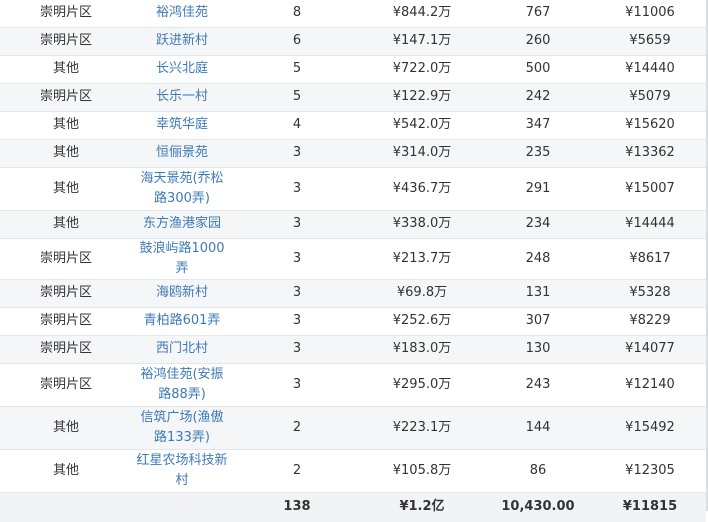 The width and height of the screenshot is (708, 522). Describe the element at coordinates (353, 97) in the screenshot. I see `table-row: 崇明片区 长乐一村 5 ¥122.9万 242 ¥5079` at that location.